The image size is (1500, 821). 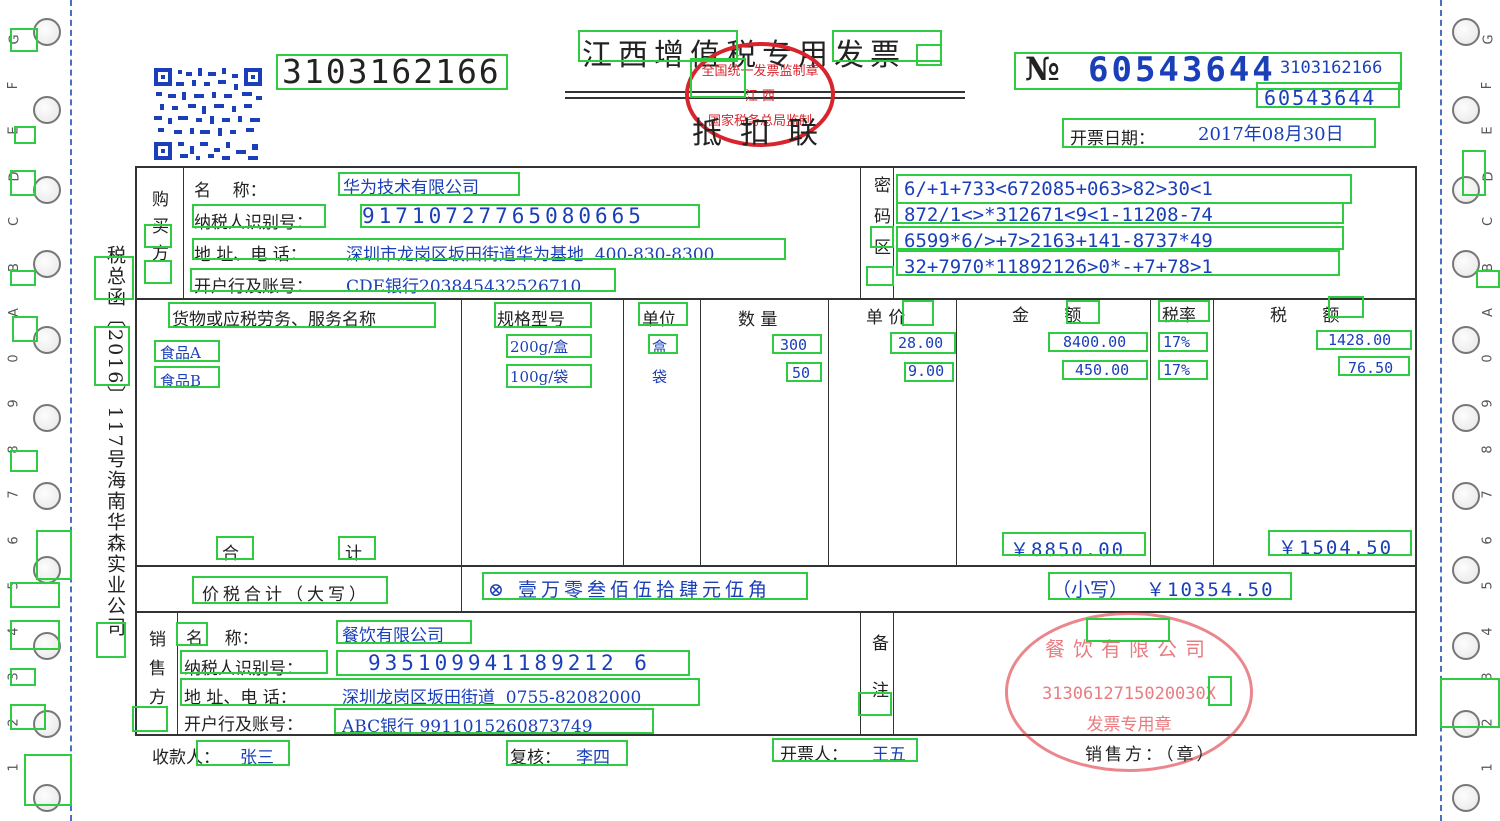 What do you see at coordinates (155, 673) in the screenshot?
I see `seller-section-label: 销售方` at bounding box center [155, 673].